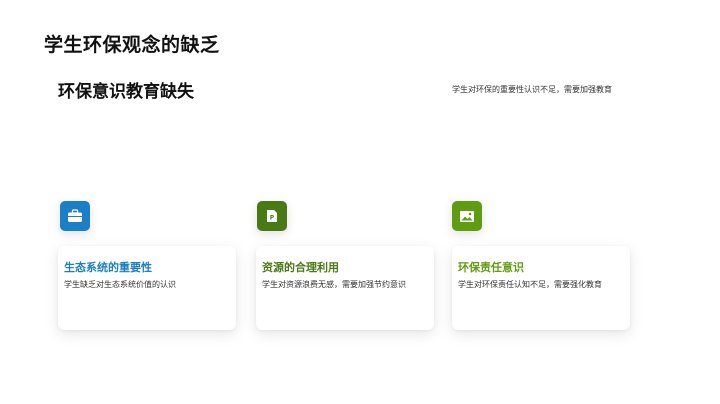 The width and height of the screenshot is (720, 404). Describe the element at coordinates (300, 267) in the screenshot. I see `card-title: 资源的合理利用` at that location.